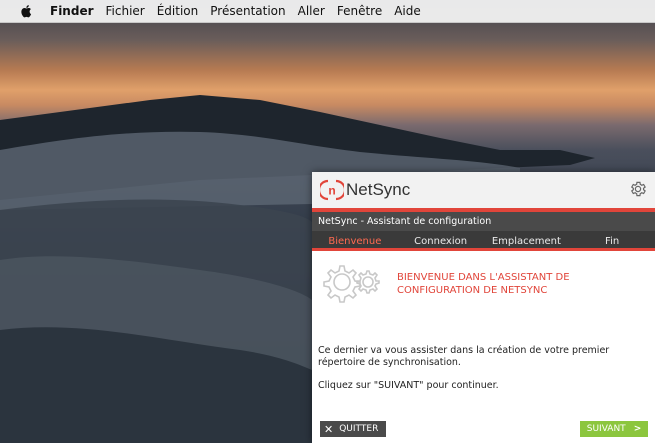 This screenshot has width=655, height=443. I want to click on tab-underline, so click(483, 249).